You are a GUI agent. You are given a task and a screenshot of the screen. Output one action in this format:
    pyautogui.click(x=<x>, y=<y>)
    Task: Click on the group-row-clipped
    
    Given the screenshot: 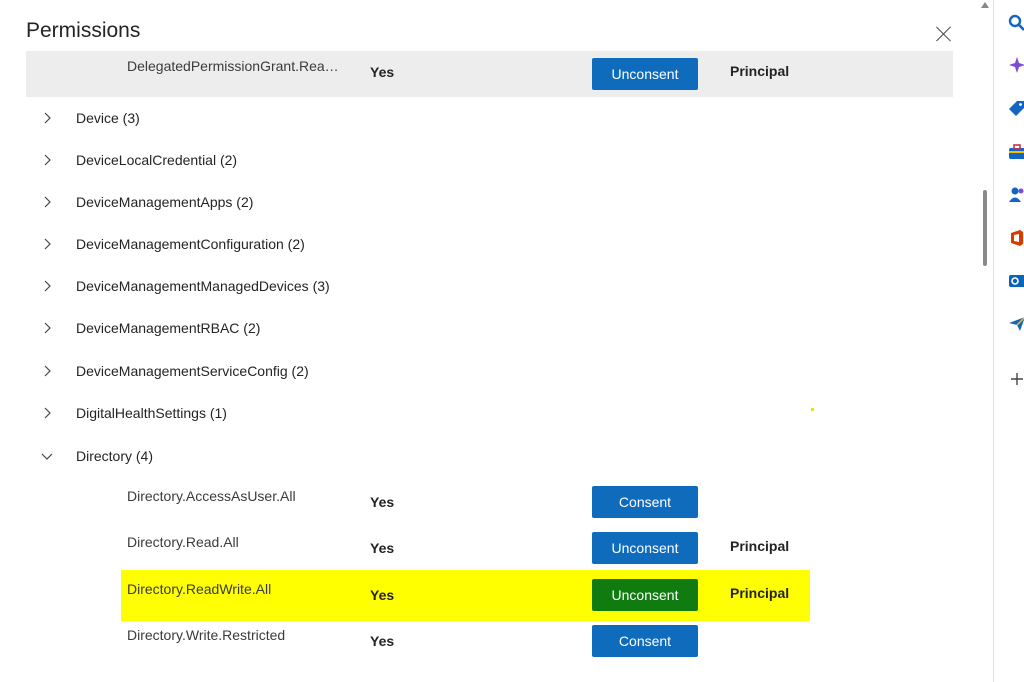 What is the action you would take?
    pyautogui.click(x=489, y=675)
    